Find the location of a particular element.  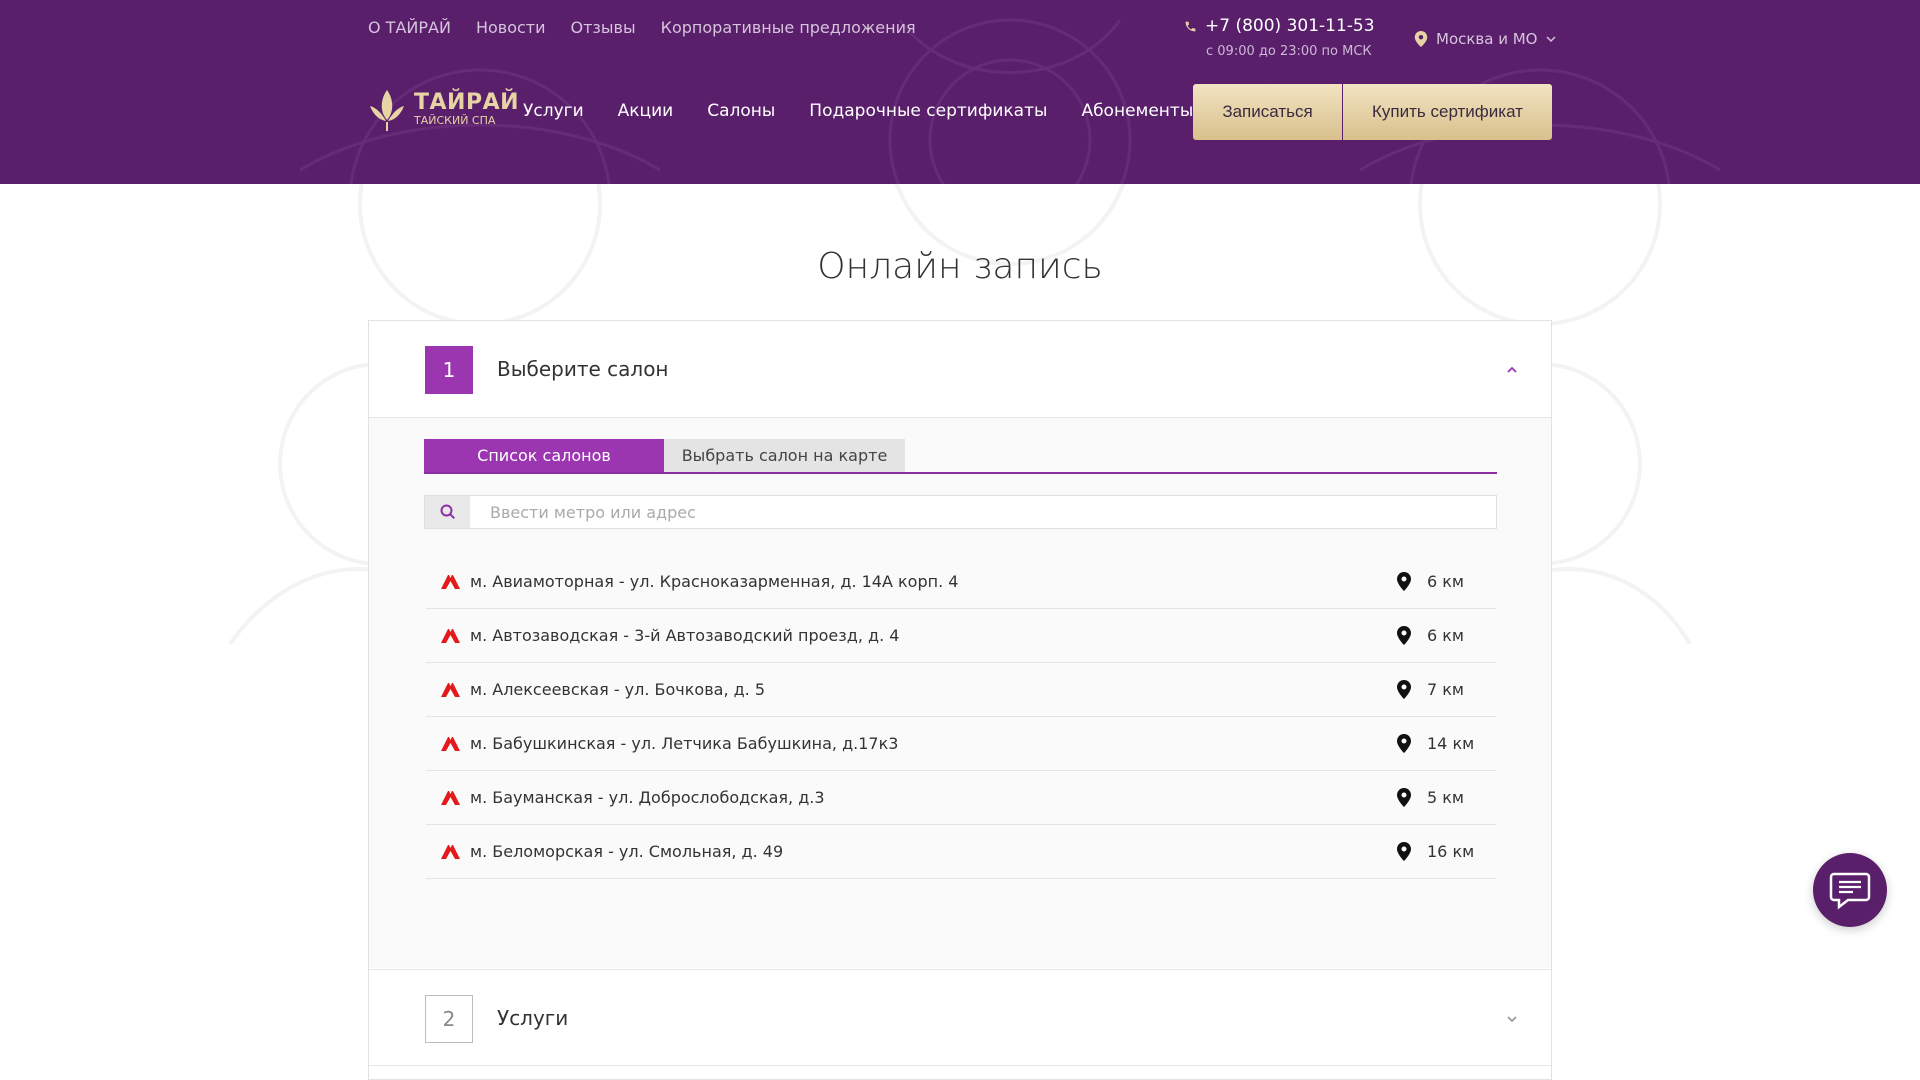

top-link-corporate: Корпоративные предложения is located at coordinates (788, 27).